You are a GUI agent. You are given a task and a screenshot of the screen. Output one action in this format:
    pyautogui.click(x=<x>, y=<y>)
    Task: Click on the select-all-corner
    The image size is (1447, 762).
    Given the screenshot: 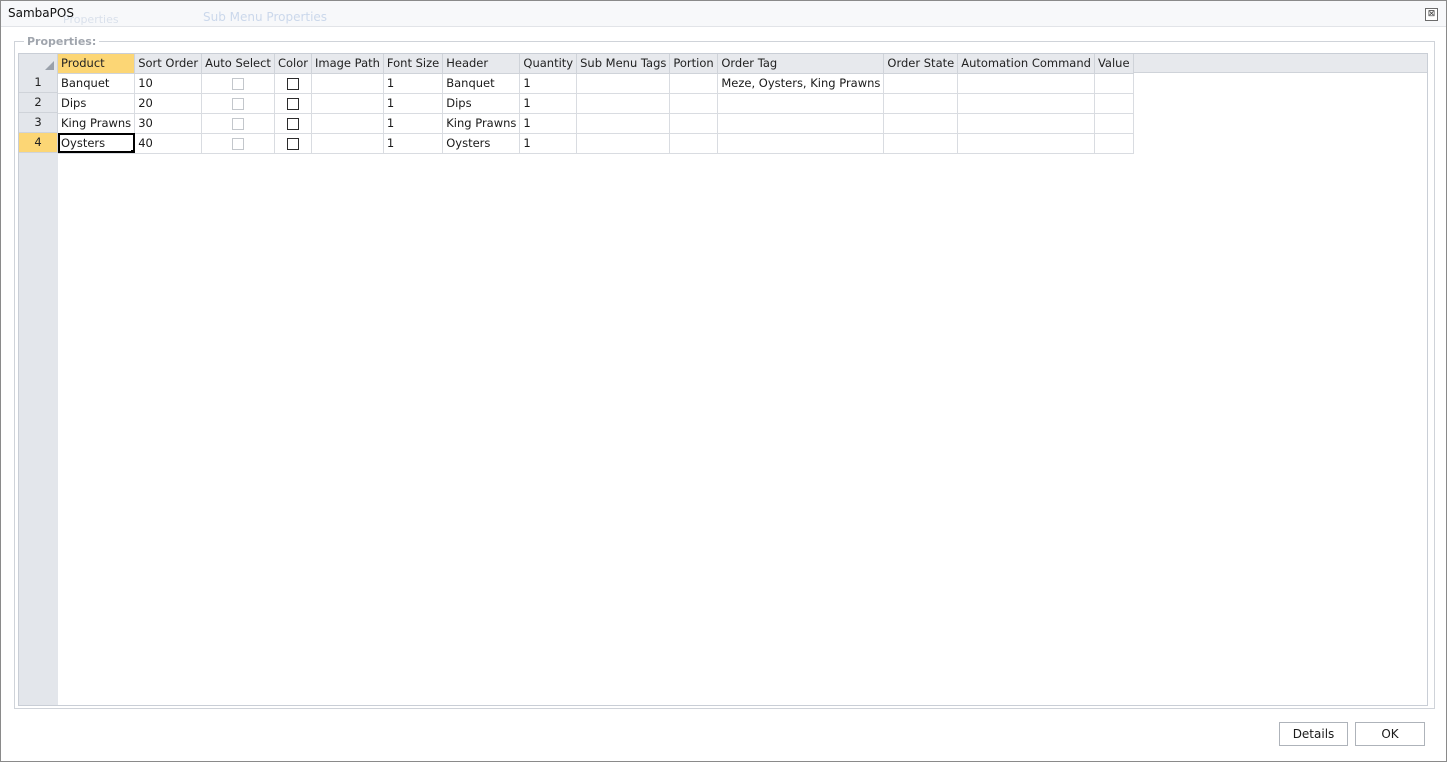 What is the action you would take?
    pyautogui.click(x=38, y=63)
    